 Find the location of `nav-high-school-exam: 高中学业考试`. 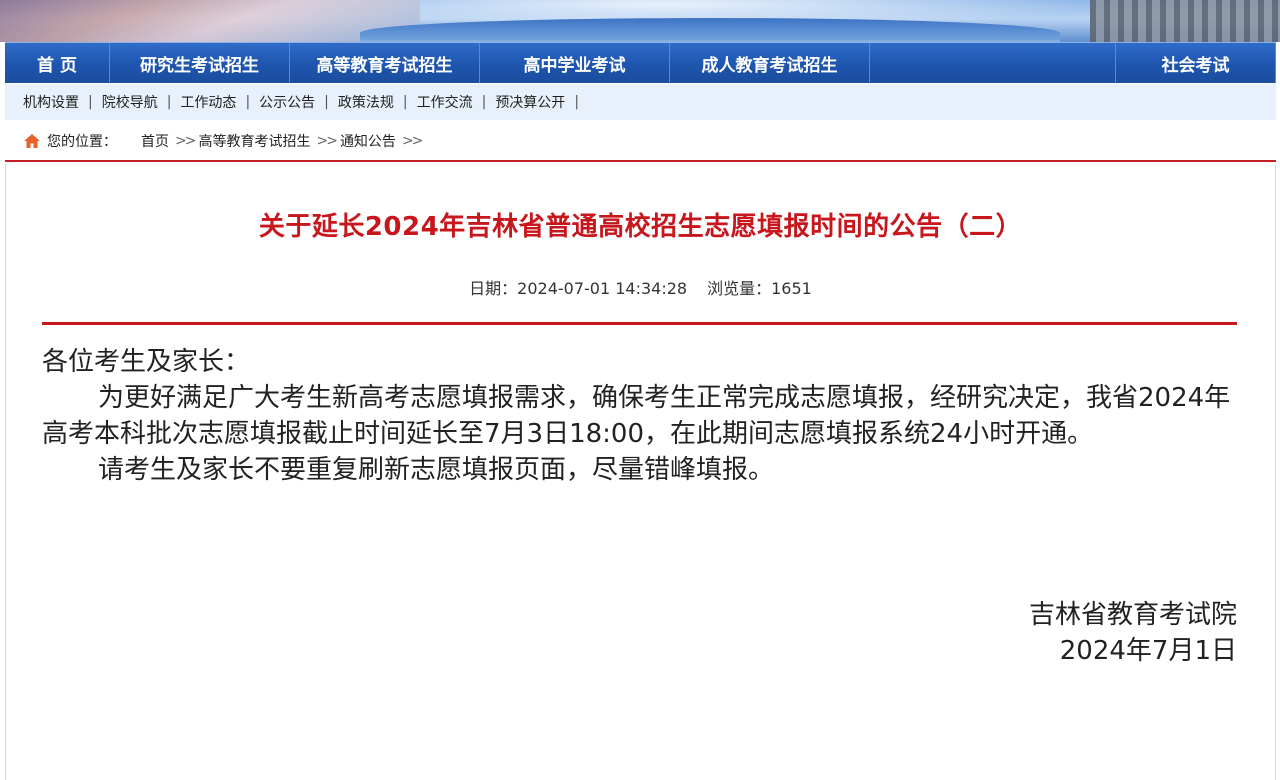

nav-high-school-exam: 高中学业考试 is located at coordinates (575, 63).